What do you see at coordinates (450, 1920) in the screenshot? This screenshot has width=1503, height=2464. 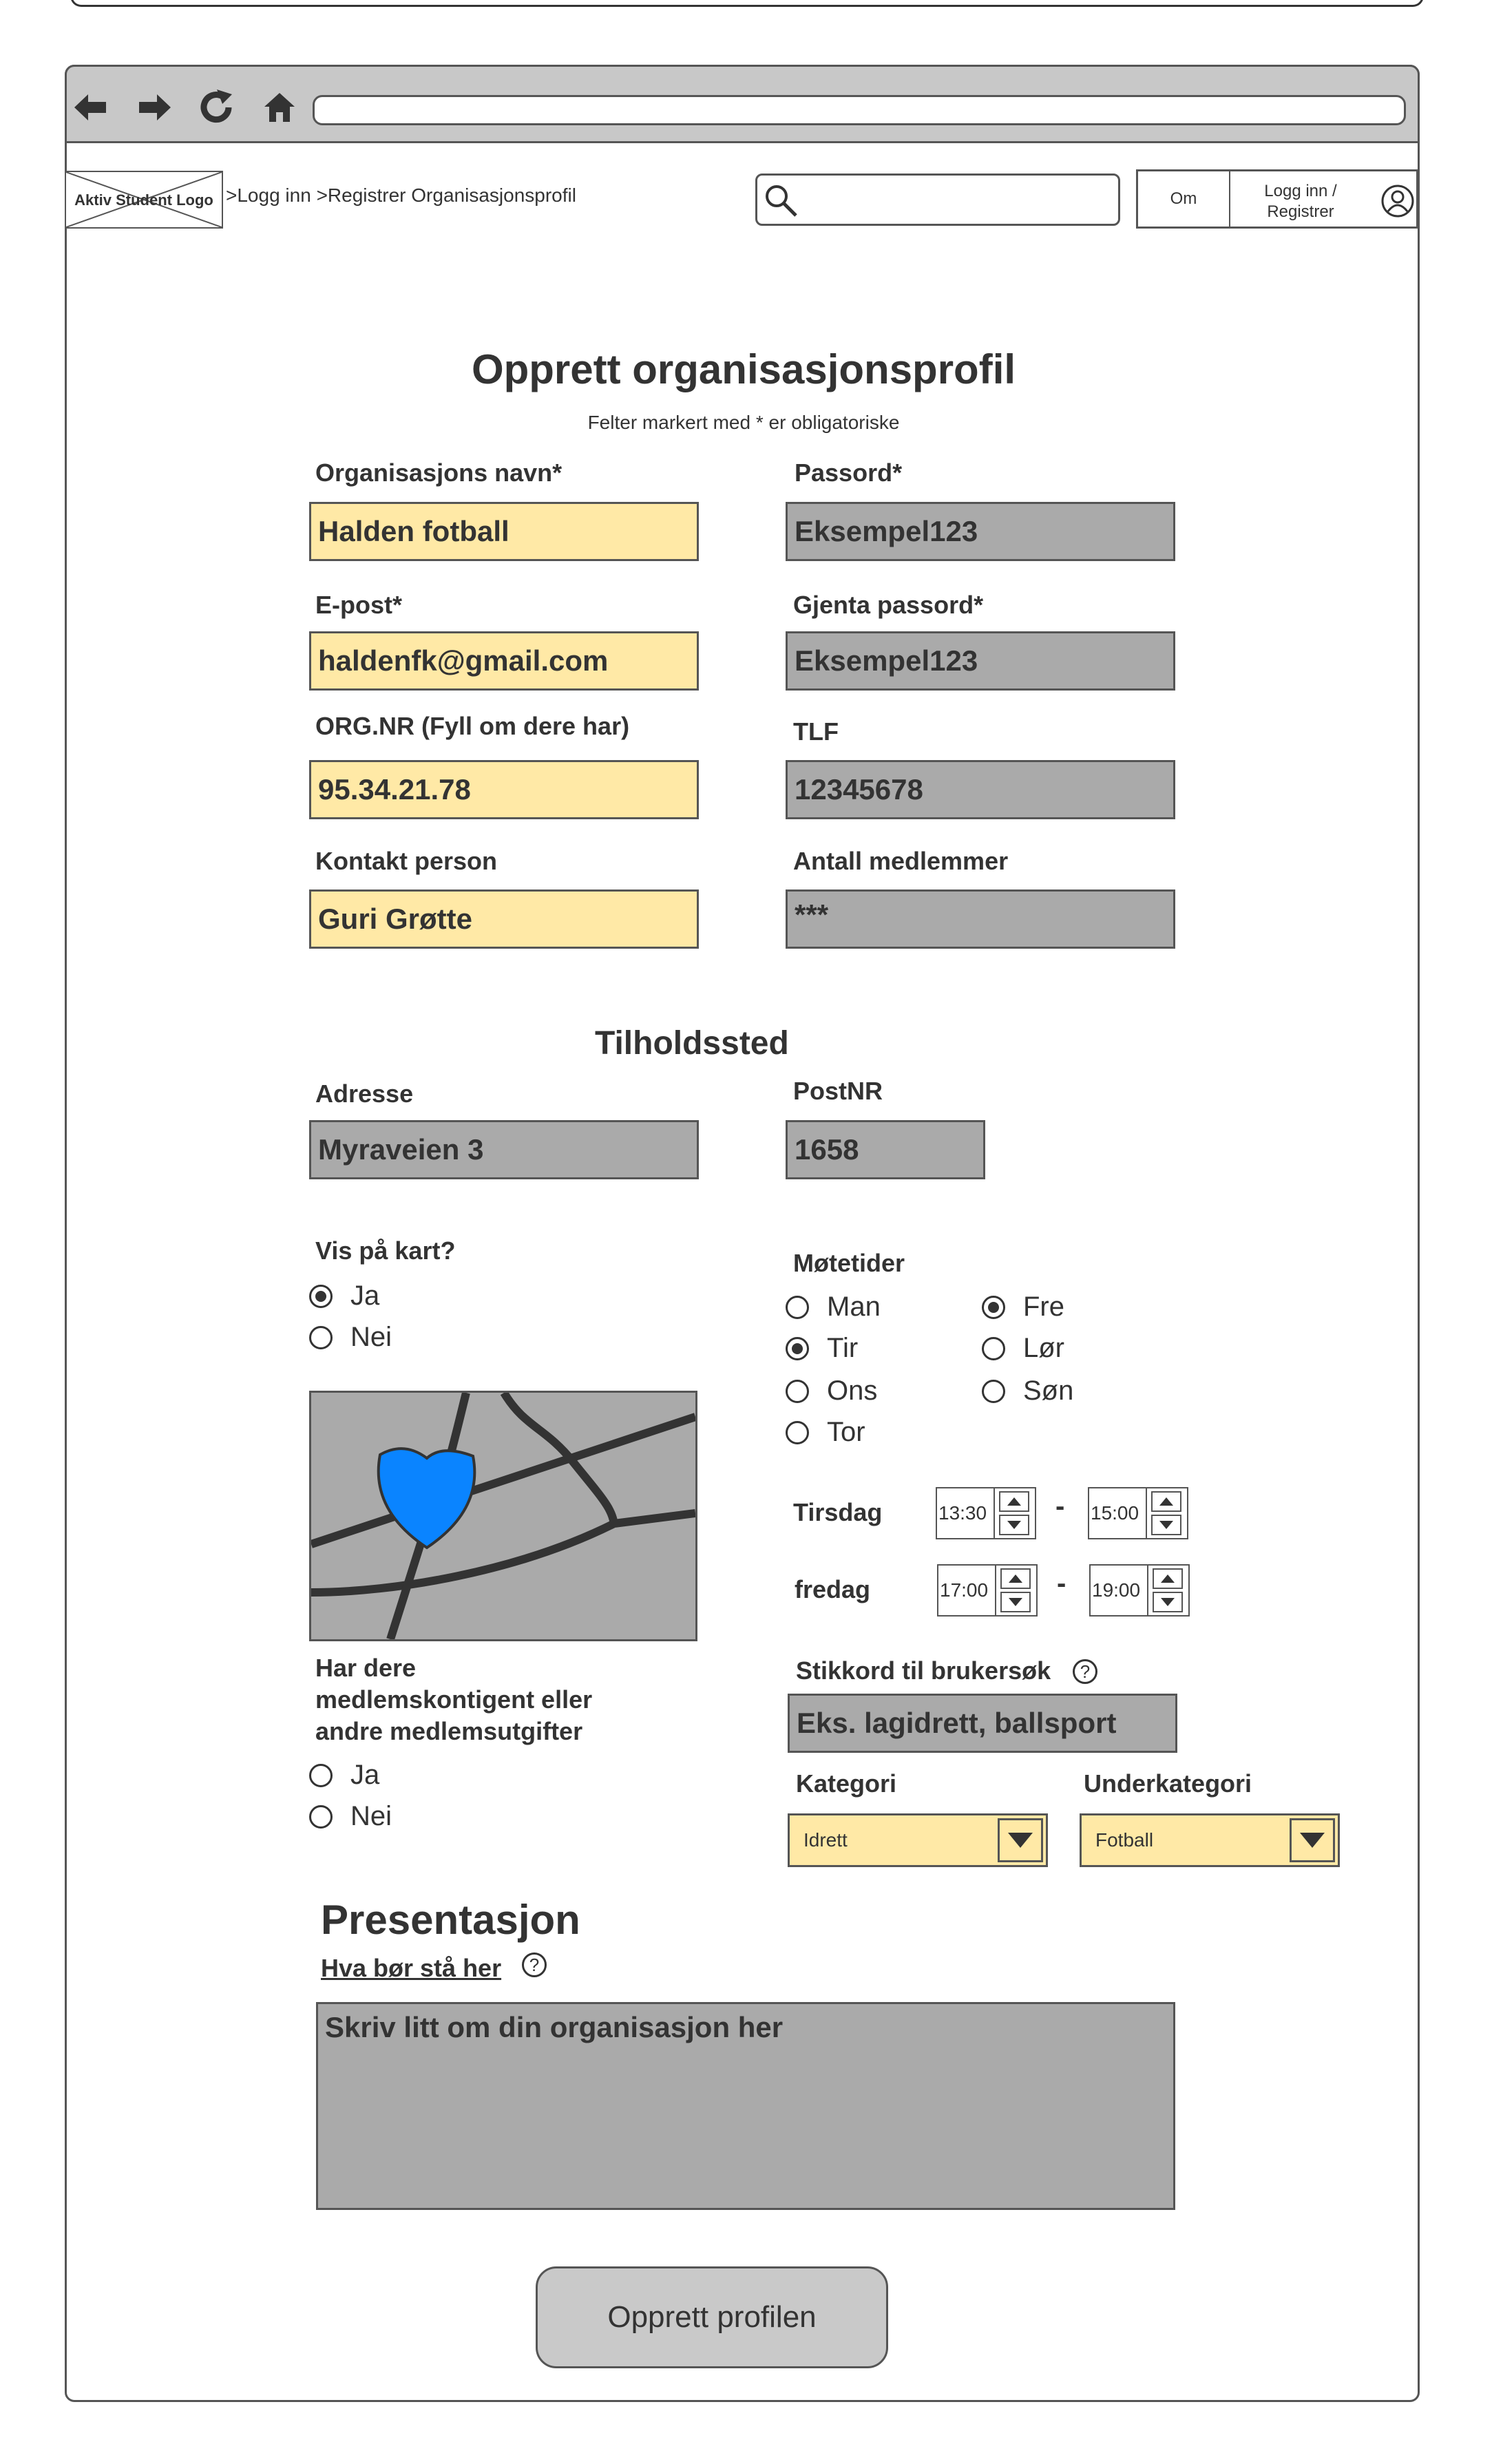 I see `presentation-heading: Presentasjon` at bounding box center [450, 1920].